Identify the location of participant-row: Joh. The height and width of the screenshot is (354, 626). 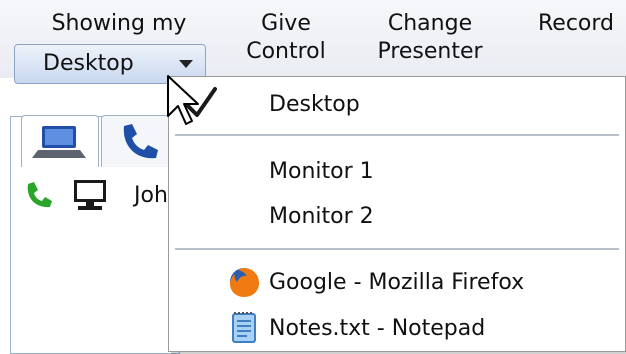
(95, 196).